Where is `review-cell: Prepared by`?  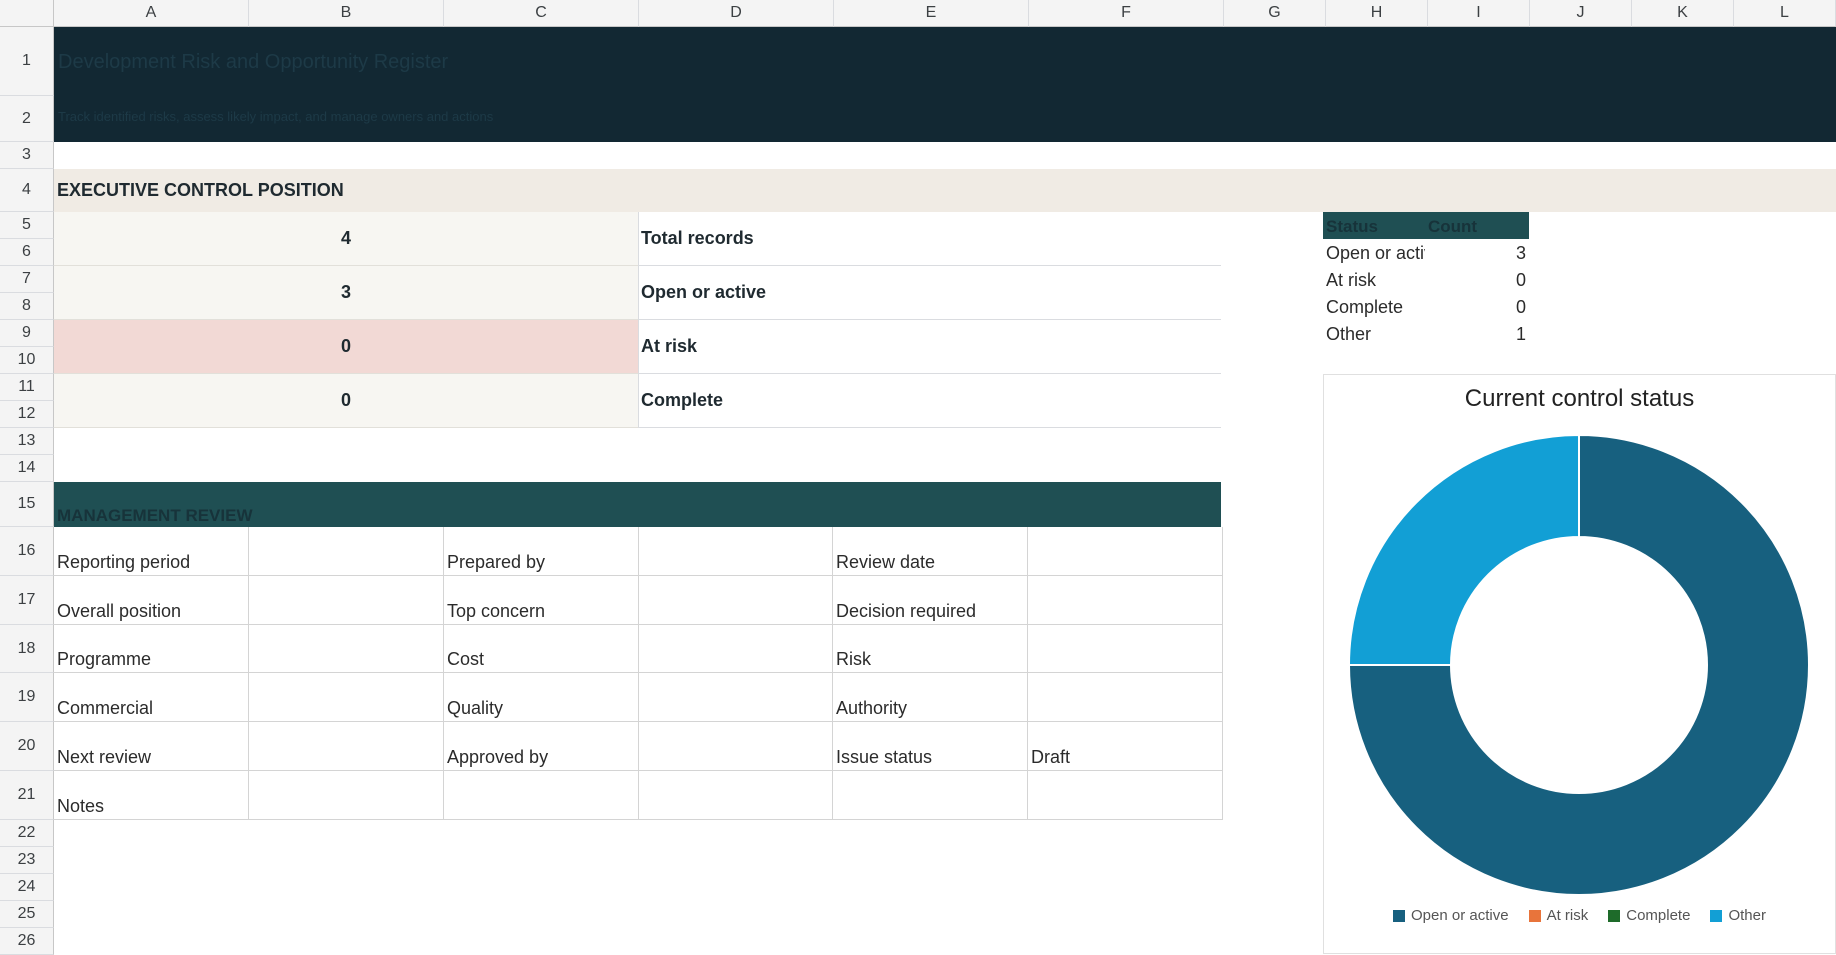
review-cell: Prepared by is located at coordinates (541, 551).